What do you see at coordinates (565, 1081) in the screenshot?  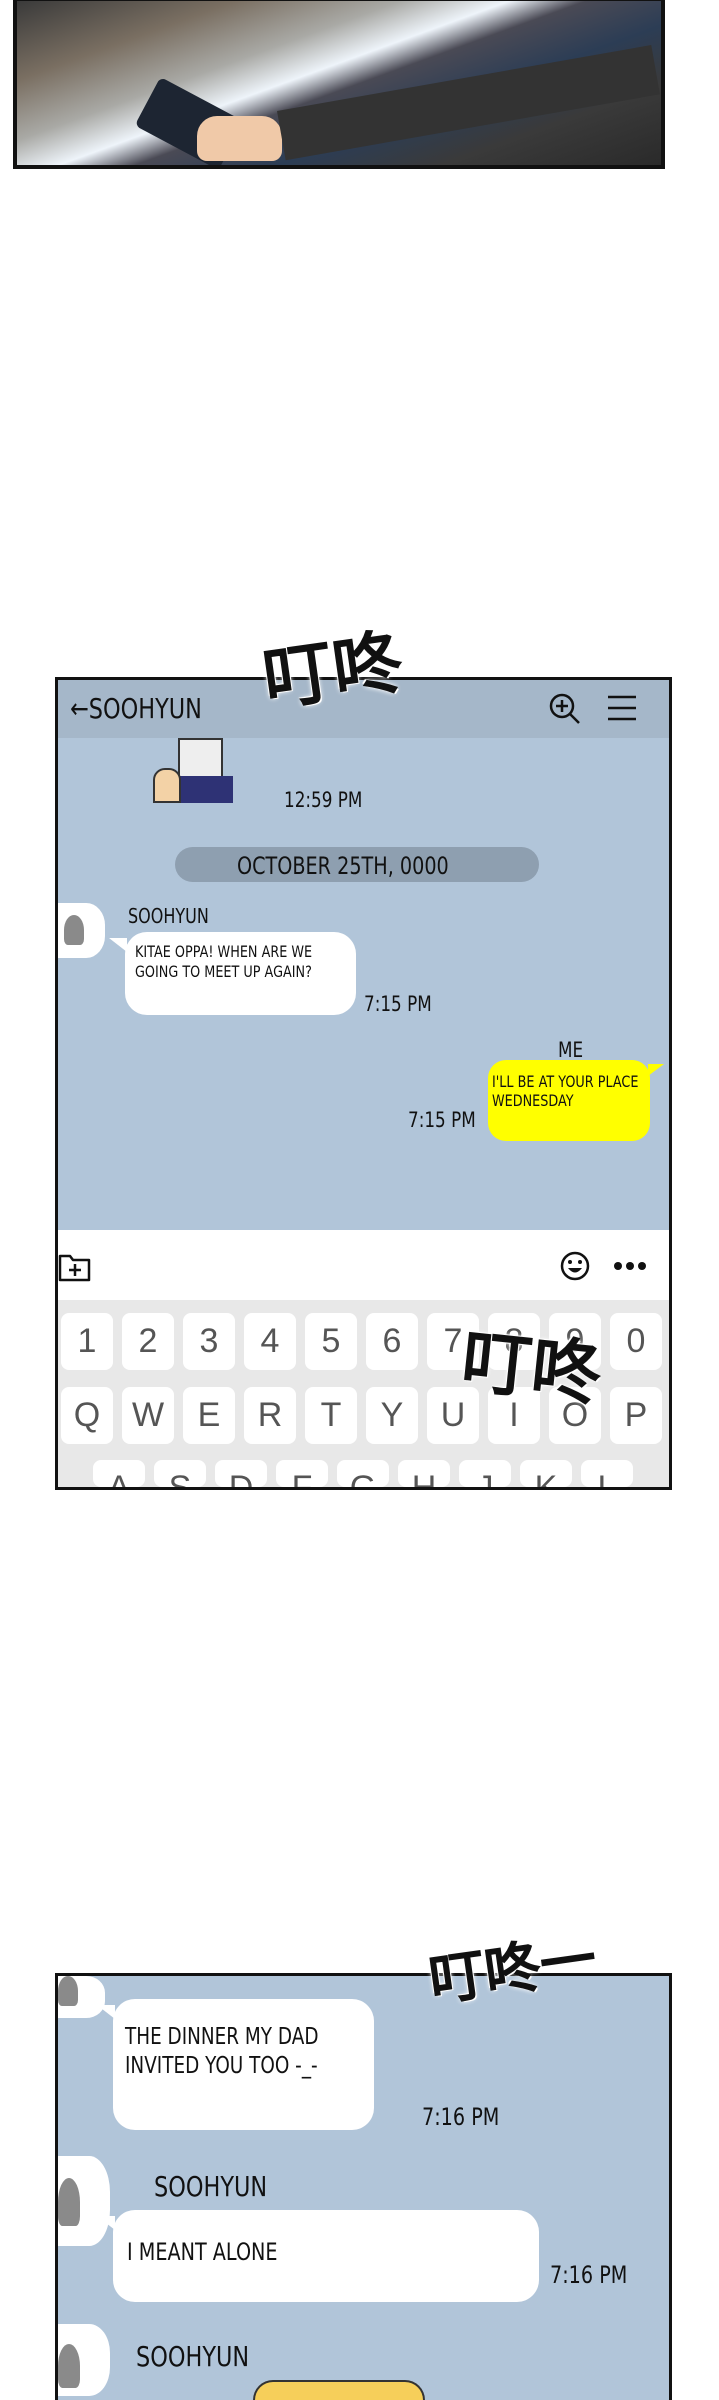 I see `message-text: I'LL BE AT YOUR PLACE` at bounding box center [565, 1081].